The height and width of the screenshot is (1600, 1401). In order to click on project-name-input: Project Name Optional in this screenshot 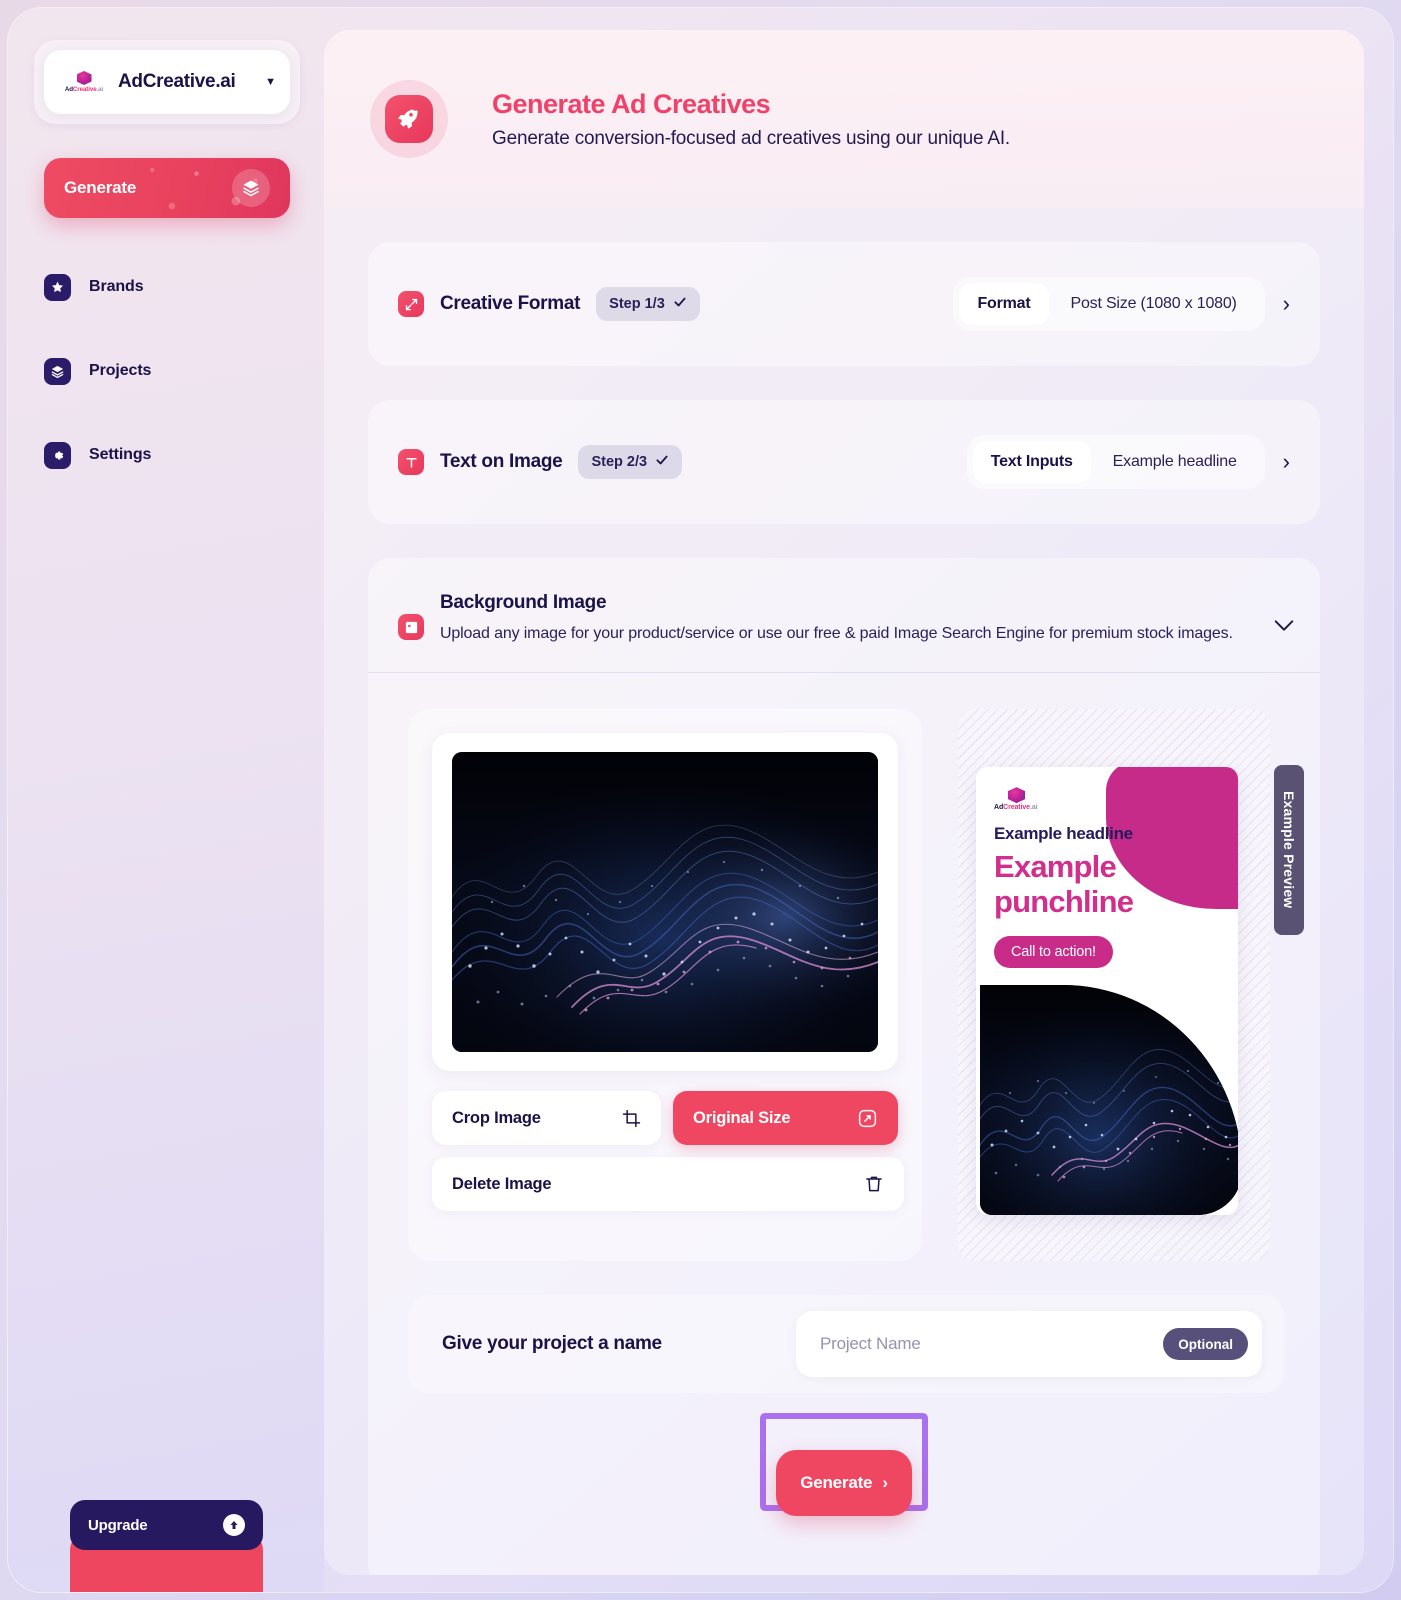, I will do `click(1029, 1344)`.